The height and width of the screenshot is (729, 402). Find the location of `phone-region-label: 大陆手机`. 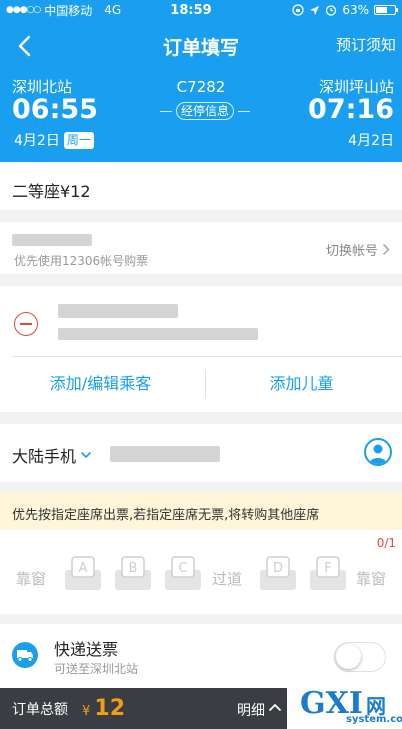

phone-region-label: 大陆手机 is located at coordinates (44, 456).